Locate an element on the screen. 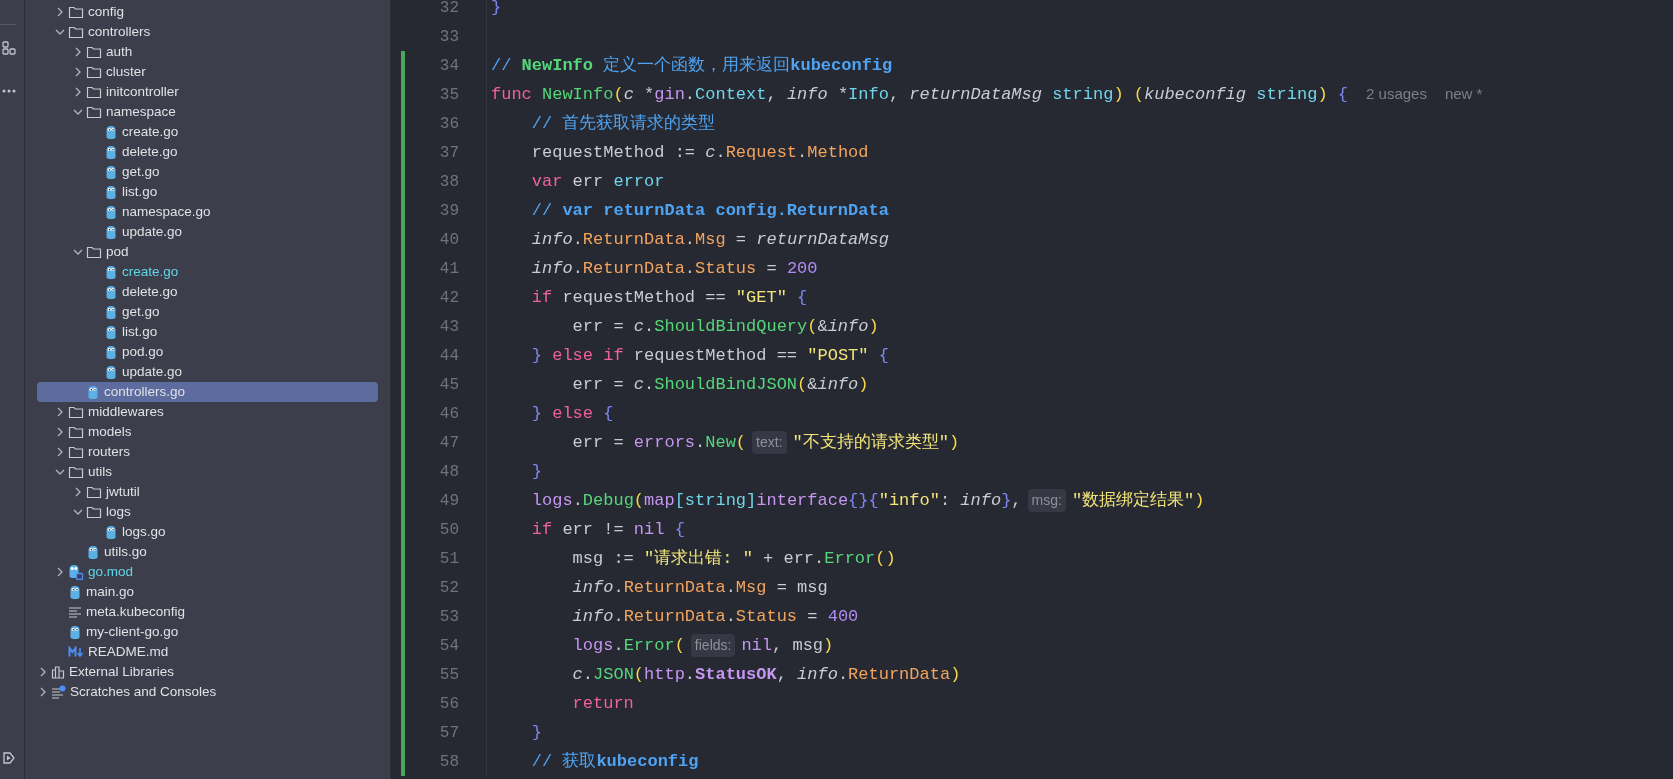  more-icon is located at coordinates (9, 91).